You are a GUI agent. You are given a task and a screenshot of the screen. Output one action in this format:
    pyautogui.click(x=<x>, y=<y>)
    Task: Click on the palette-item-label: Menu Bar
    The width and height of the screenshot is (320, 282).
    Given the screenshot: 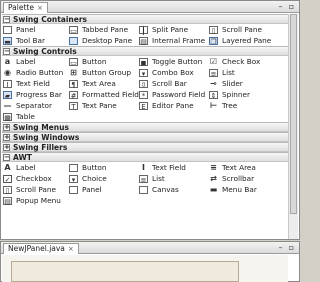 What is the action you would take?
    pyautogui.click(x=239, y=189)
    